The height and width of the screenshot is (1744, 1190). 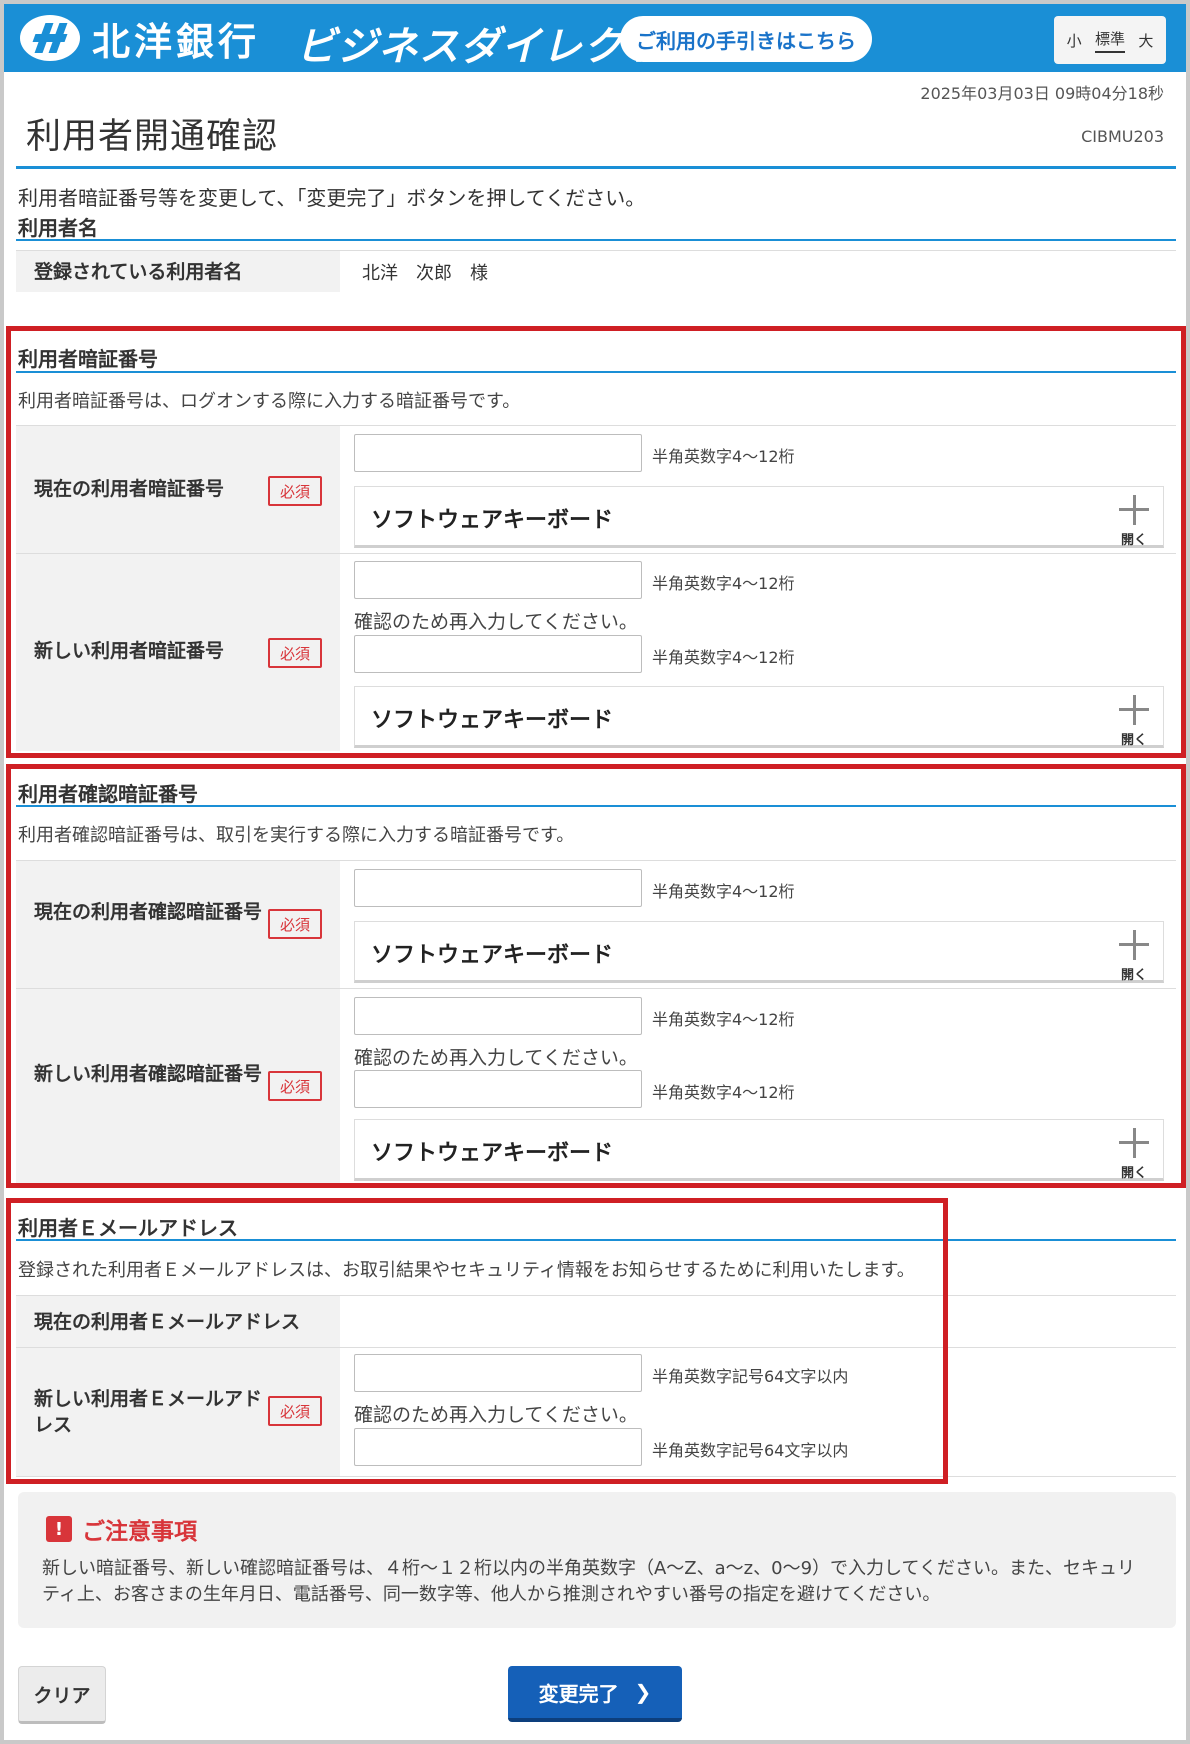 What do you see at coordinates (1042, 93) in the screenshot?
I see `timestamp: 2025年03月03日 09時04分18秒` at bounding box center [1042, 93].